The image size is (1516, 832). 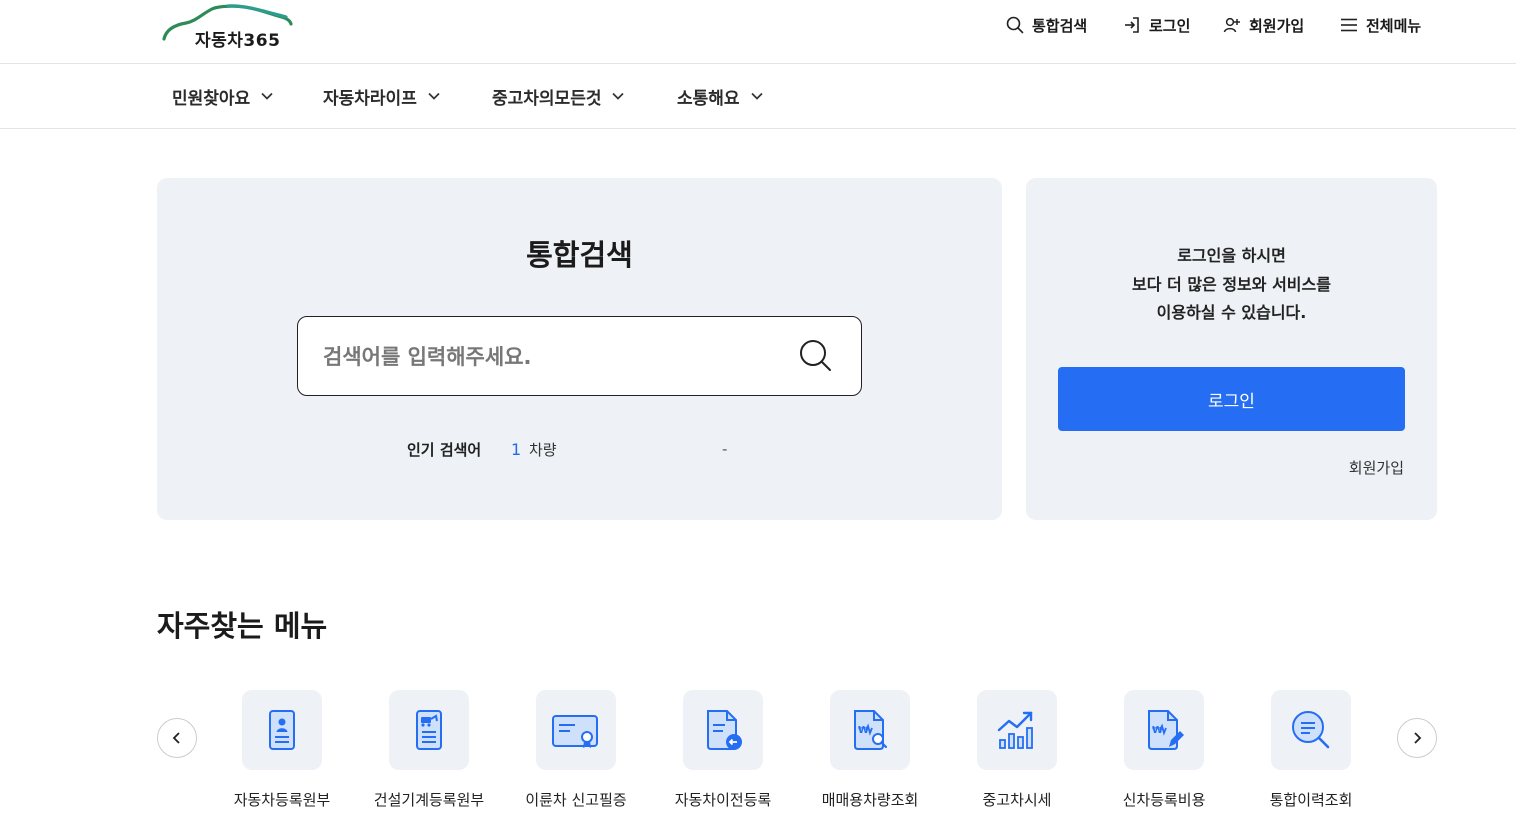 I want to click on login-icon, so click(x=1132, y=25).